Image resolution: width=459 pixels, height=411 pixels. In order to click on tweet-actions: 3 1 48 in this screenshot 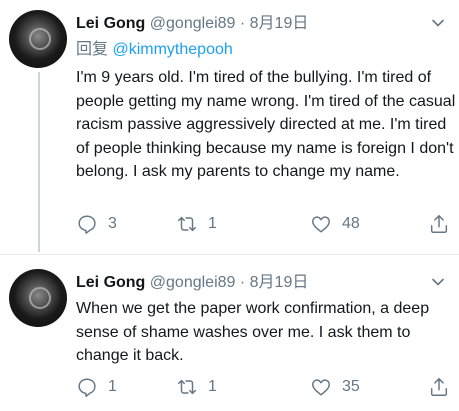, I will do `click(264, 224)`.